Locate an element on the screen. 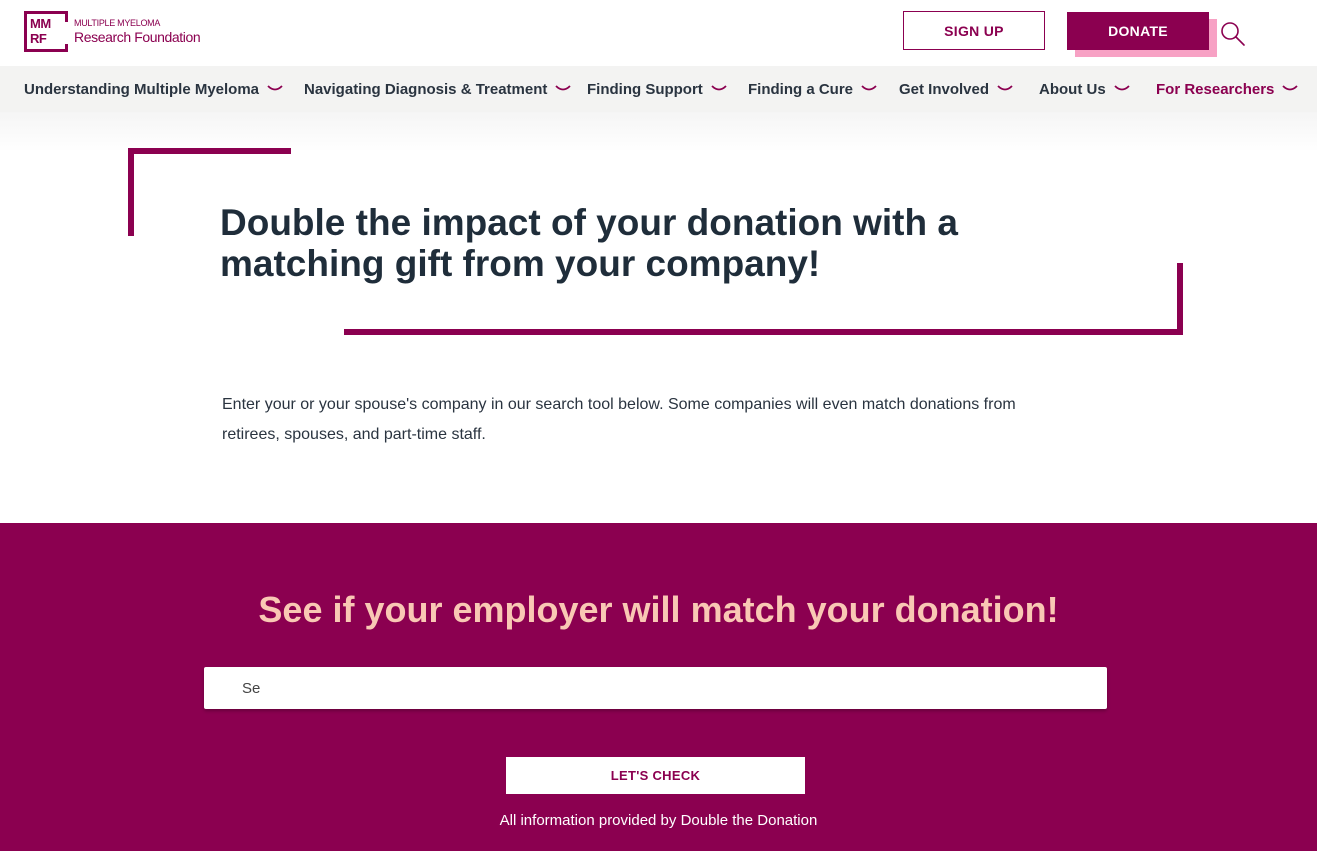  hero-frame-bottom-right is located at coordinates (763, 332).